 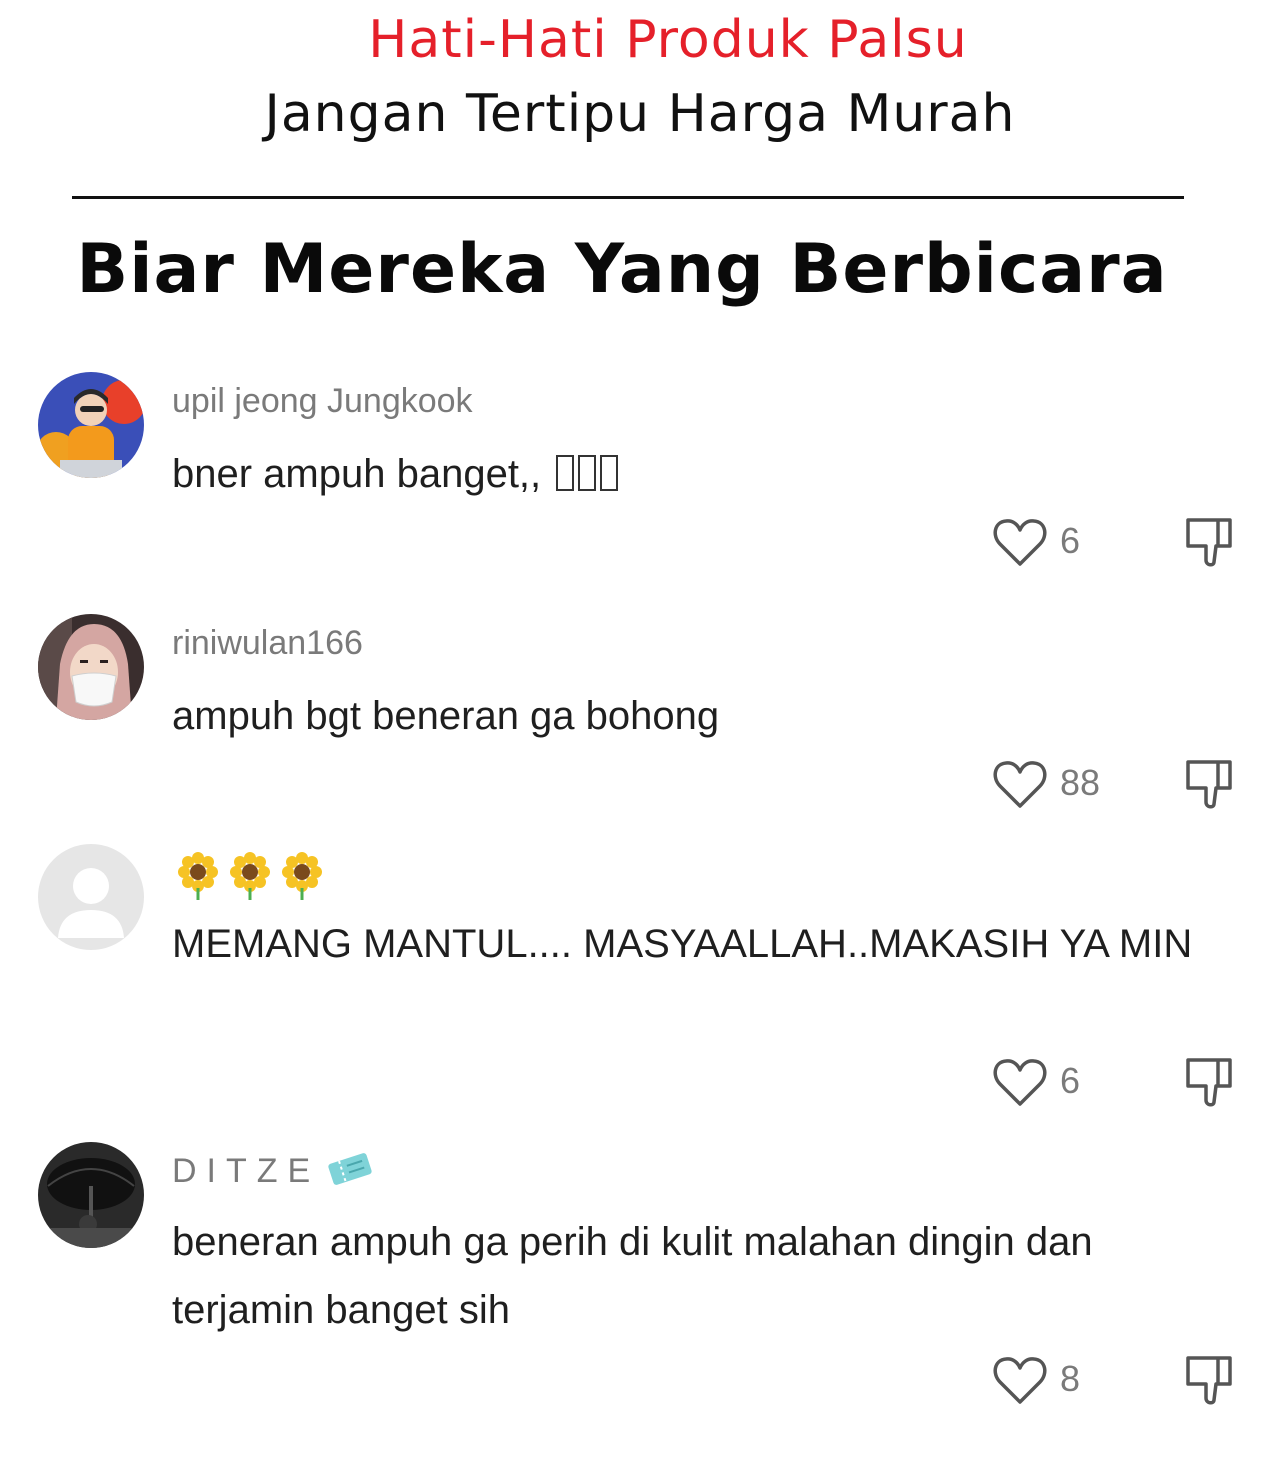 I want to click on like-count: 88, so click(x=1080, y=782).